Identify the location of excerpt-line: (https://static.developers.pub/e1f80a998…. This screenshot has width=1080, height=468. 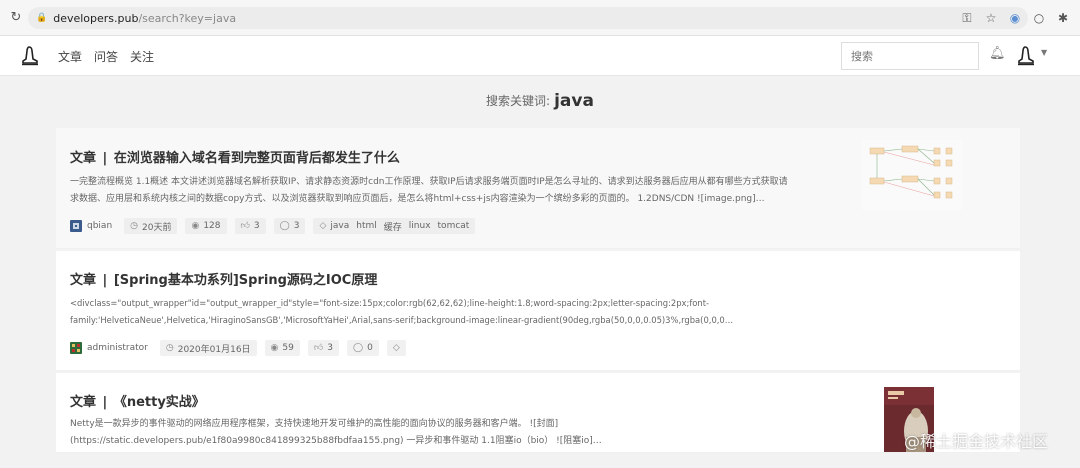
(336, 441).